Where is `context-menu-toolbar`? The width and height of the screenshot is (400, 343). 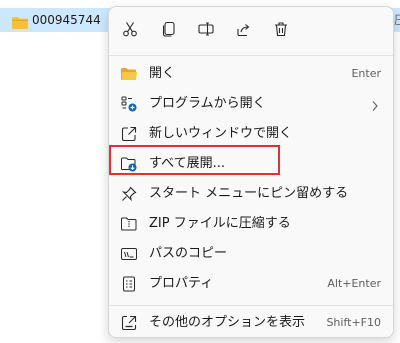 context-menu-toolbar is located at coordinates (251, 31).